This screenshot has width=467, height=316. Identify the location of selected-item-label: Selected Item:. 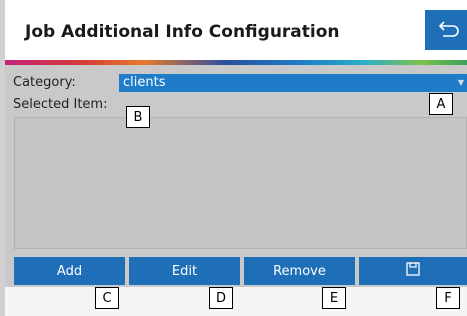
(60, 104).